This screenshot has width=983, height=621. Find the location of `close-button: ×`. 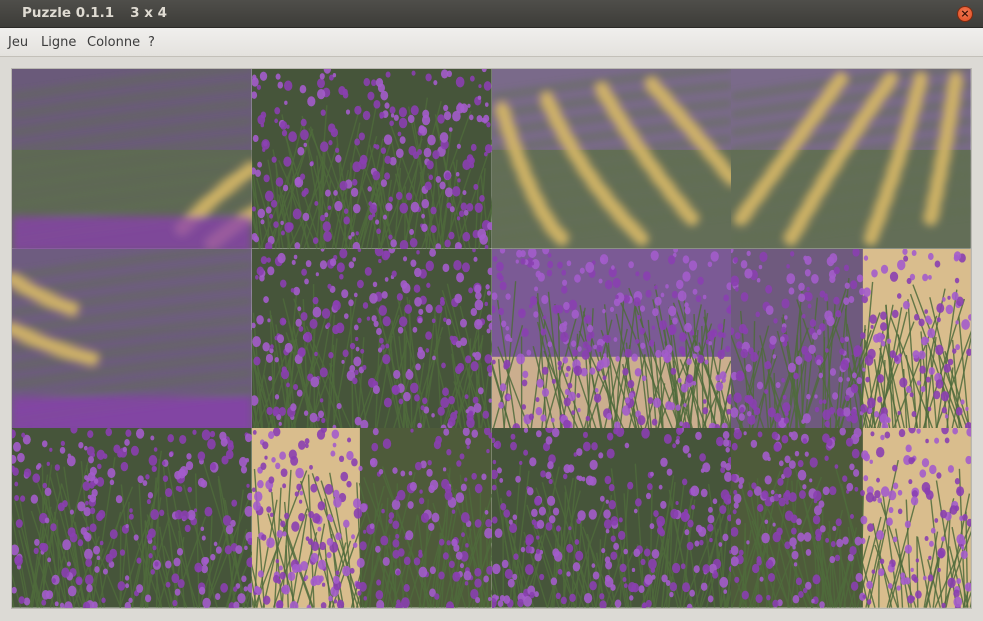

close-button: × is located at coordinates (965, 14).